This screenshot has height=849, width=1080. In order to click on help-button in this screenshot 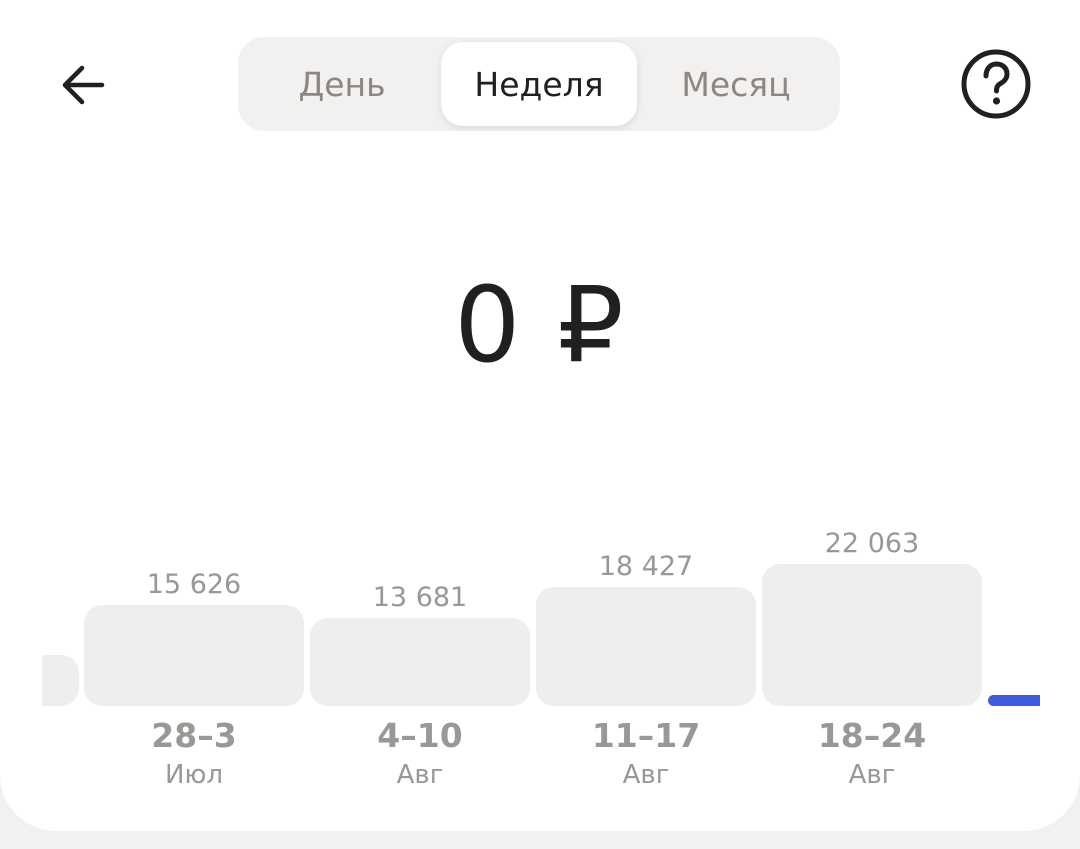, I will do `click(996, 84)`.